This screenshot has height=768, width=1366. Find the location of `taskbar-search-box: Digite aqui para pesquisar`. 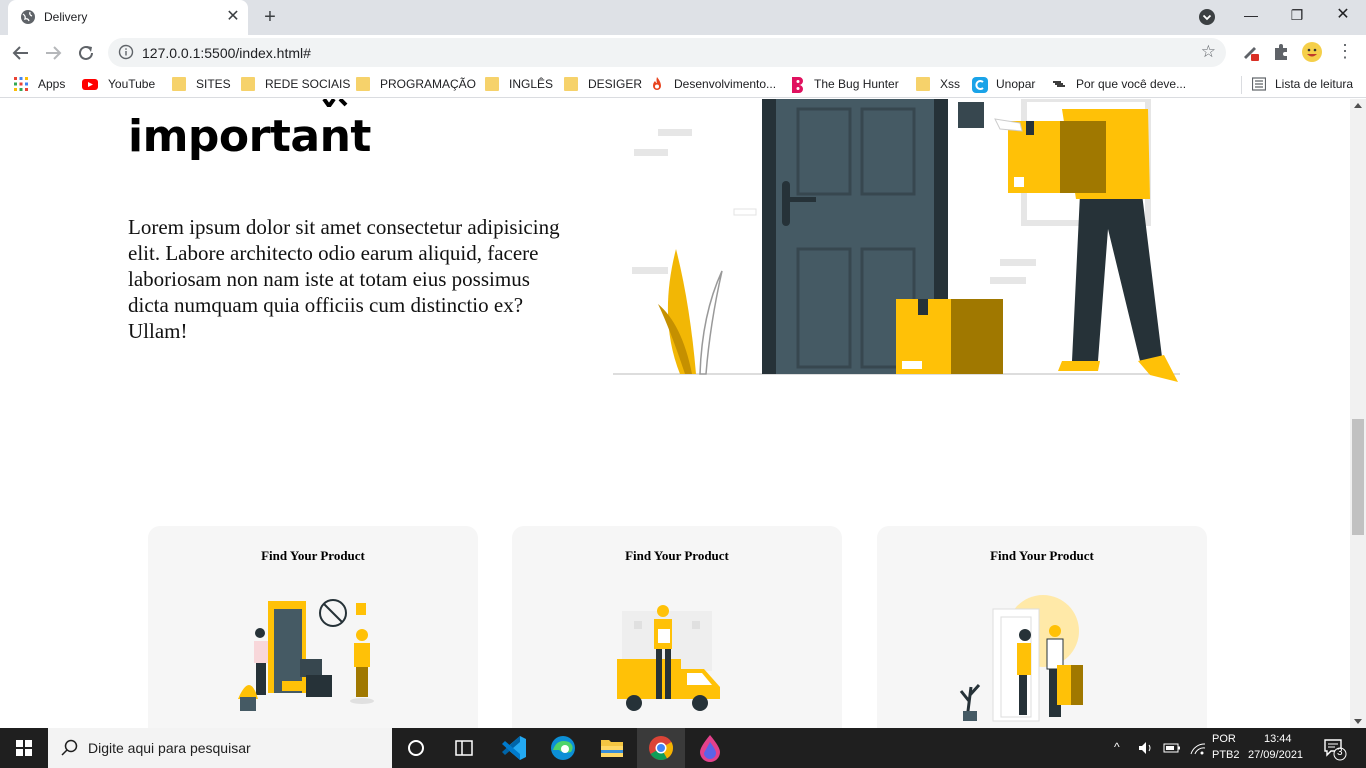

taskbar-search-box: Digite aqui para pesquisar is located at coordinates (220, 748).